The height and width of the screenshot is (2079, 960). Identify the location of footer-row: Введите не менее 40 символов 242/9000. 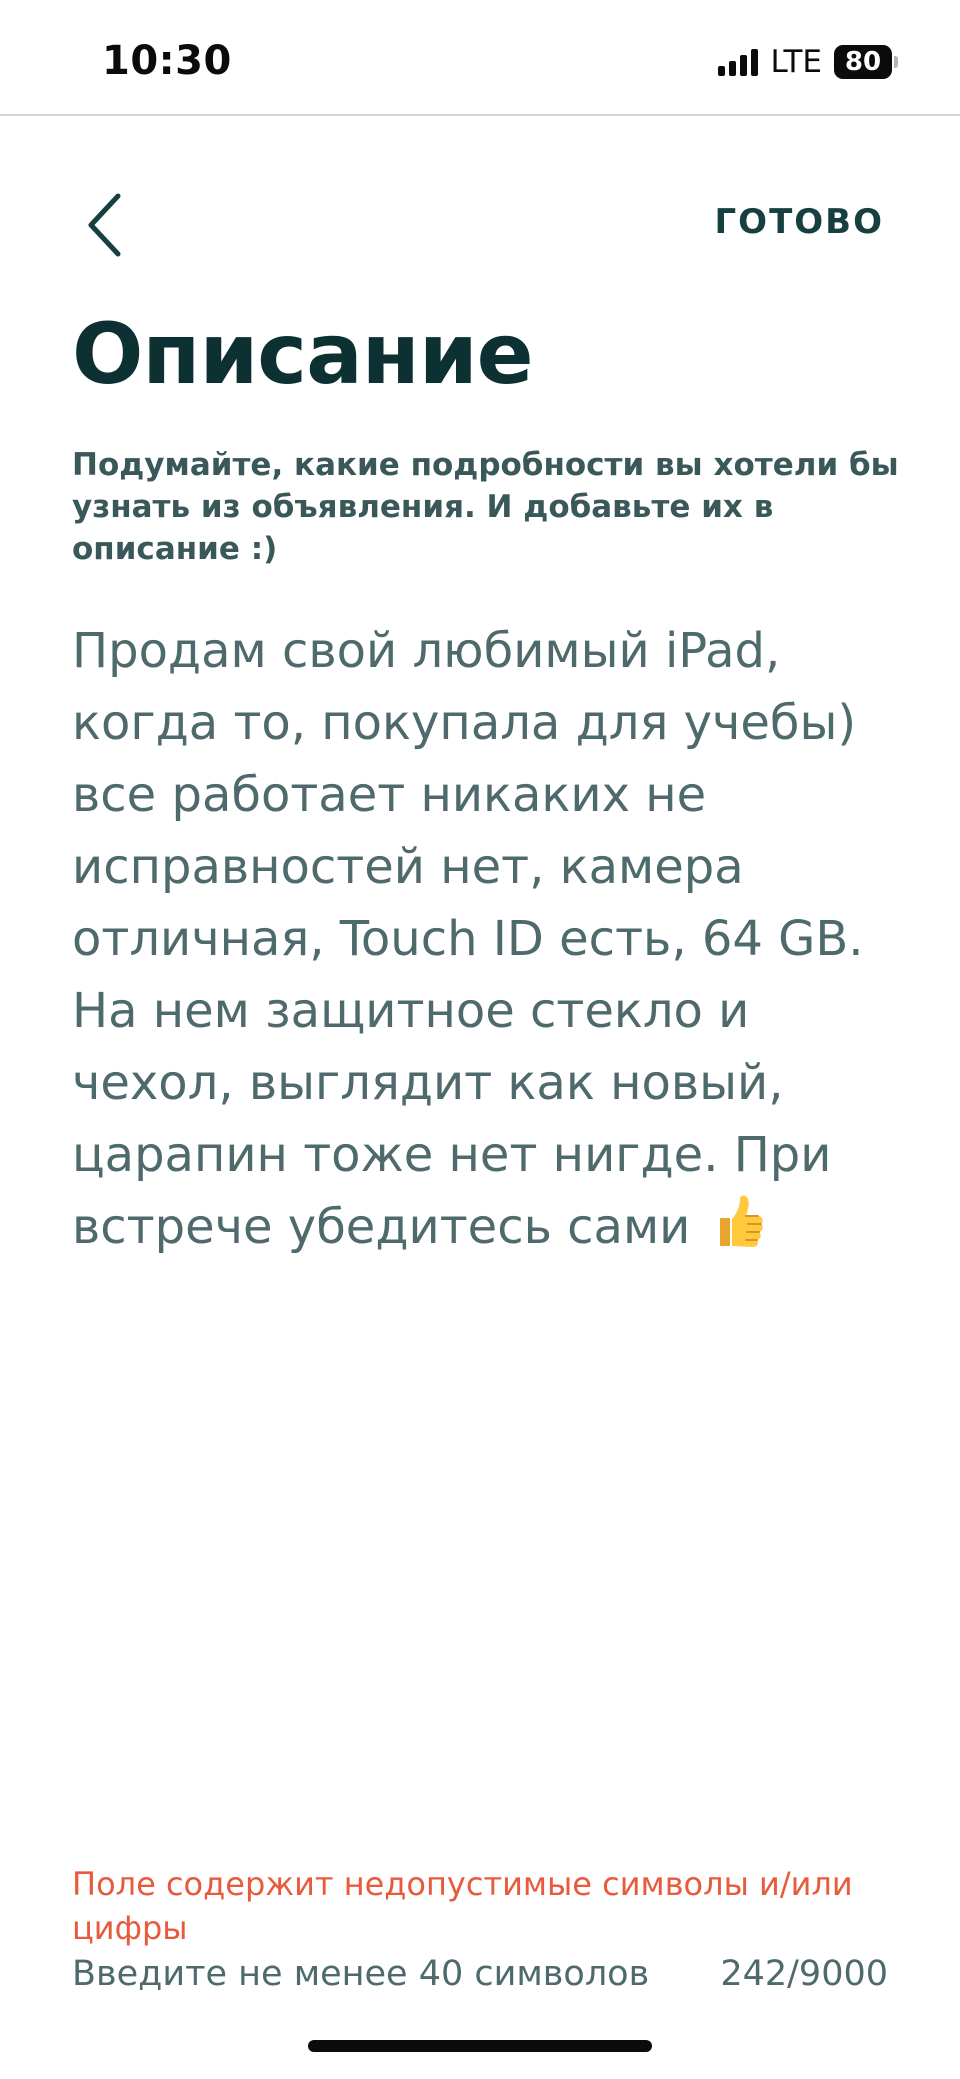
(480, 1974).